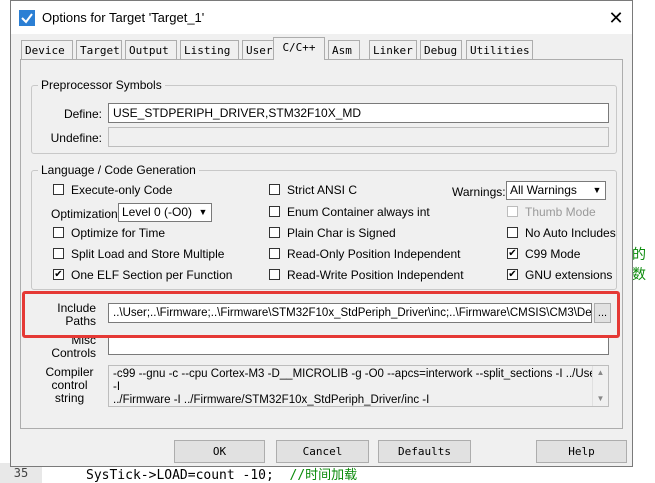  What do you see at coordinates (76, 314) in the screenshot?
I see `include-paths-label: Include Paths` at bounding box center [76, 314].